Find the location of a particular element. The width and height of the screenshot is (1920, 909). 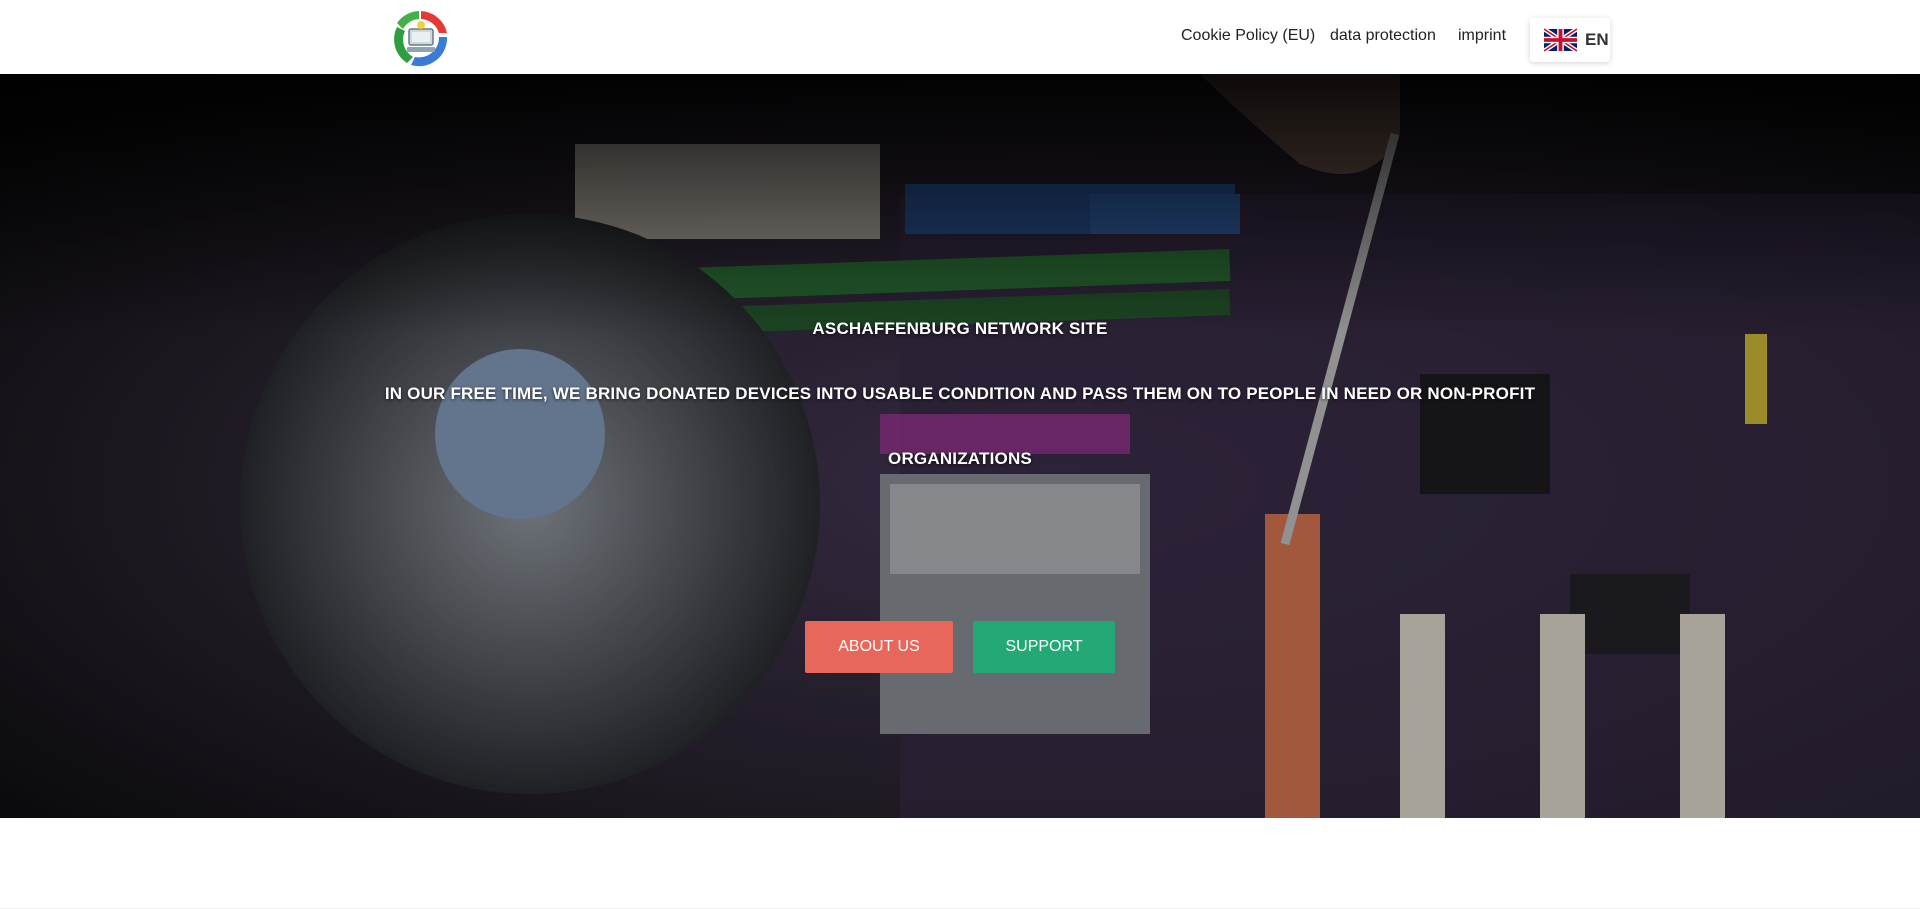

site-logo-icon is located at coordinates (421, 39).